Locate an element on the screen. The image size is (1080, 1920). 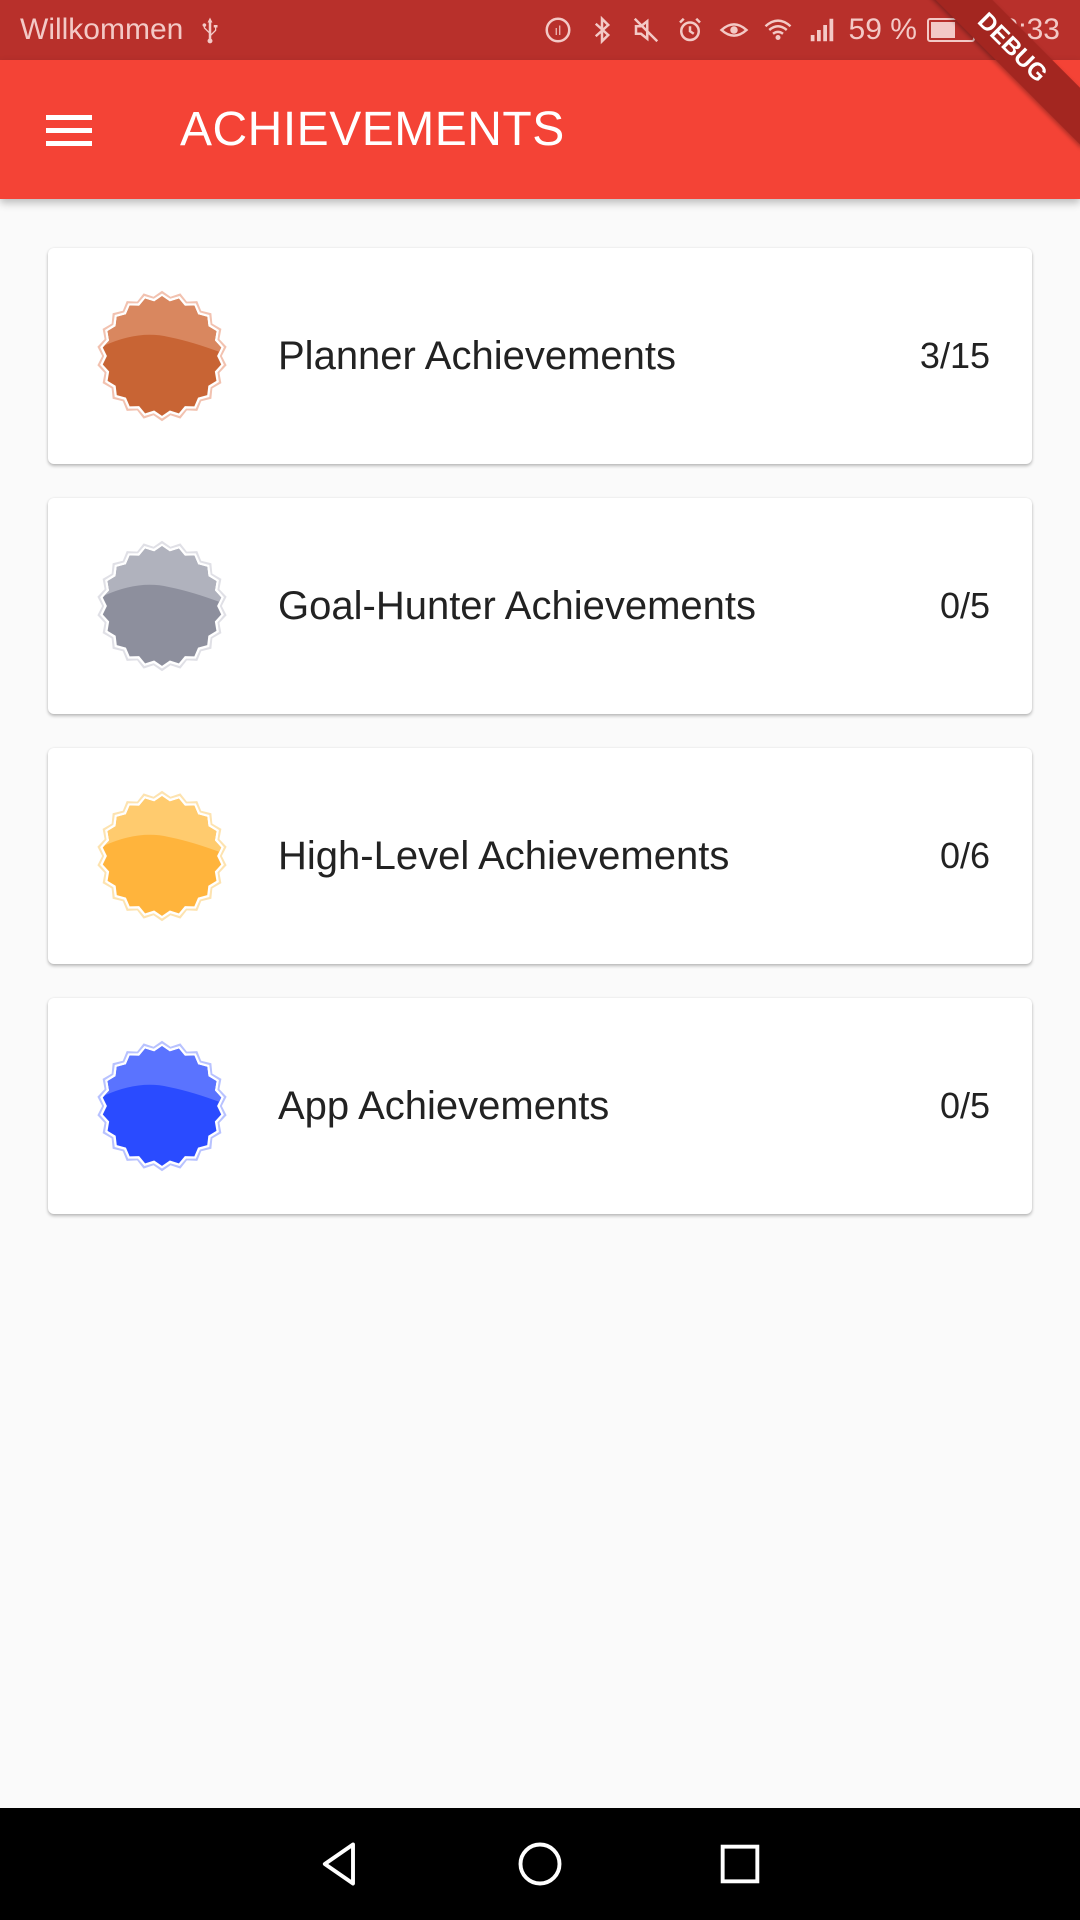
recents-icon is located at coordinates (740, 1864).